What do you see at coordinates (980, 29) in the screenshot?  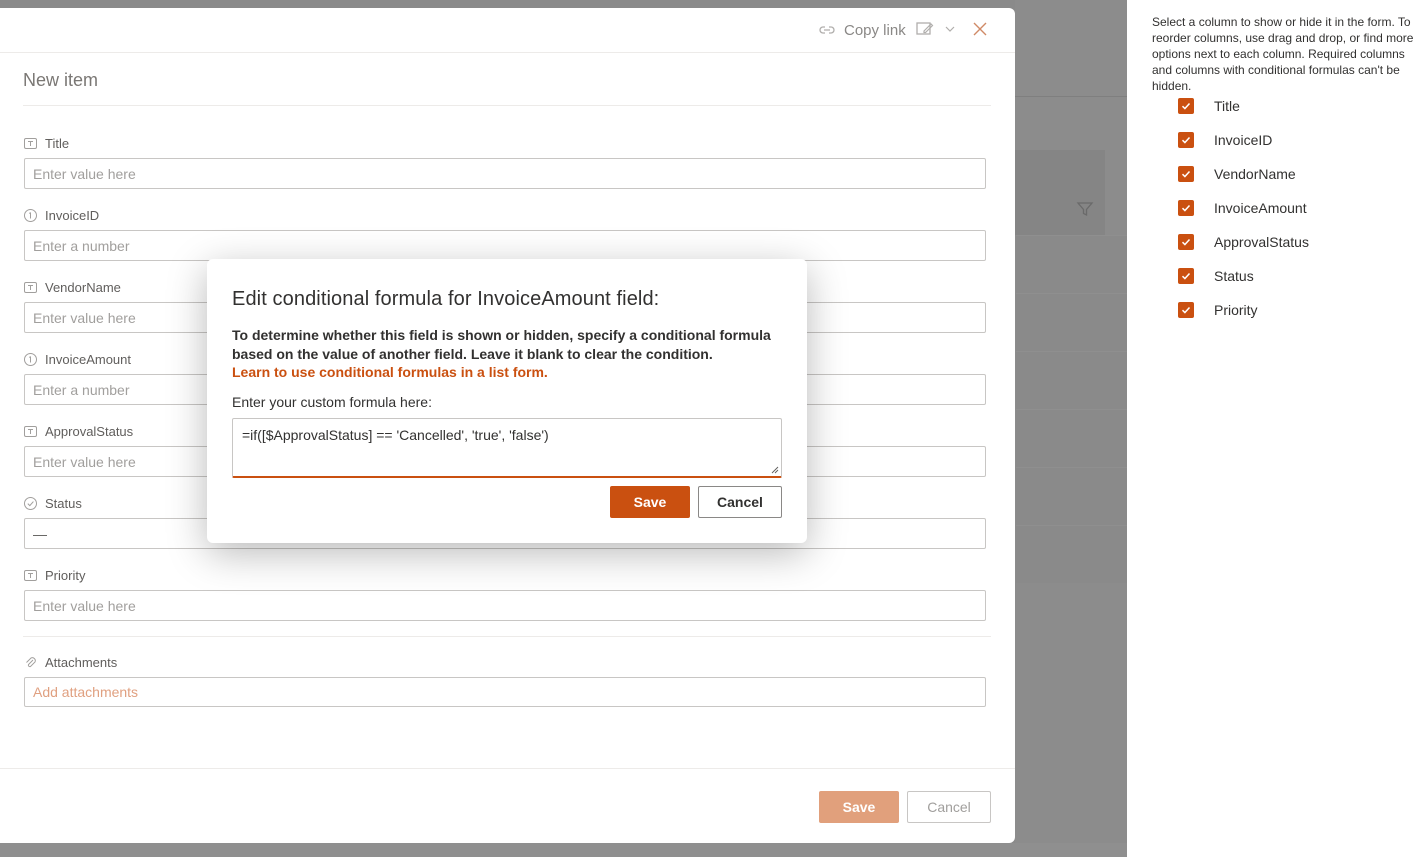 I see `close-icon` at bounding box center [980, 29].